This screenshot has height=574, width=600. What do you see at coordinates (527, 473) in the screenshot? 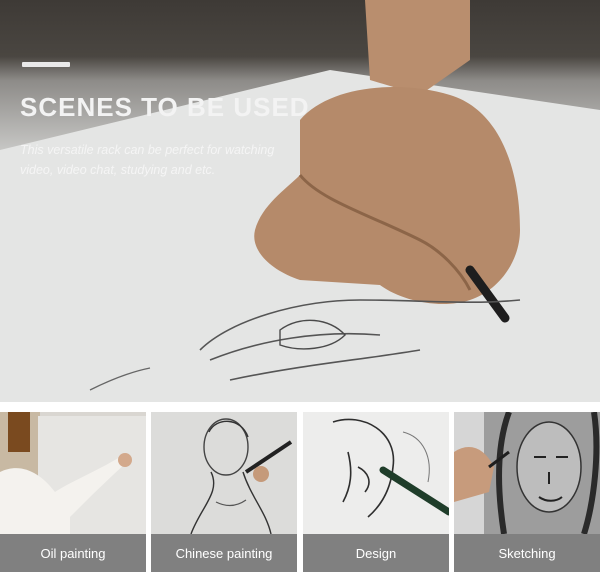
I see `sketching-image` at bounding box center [527, 473].